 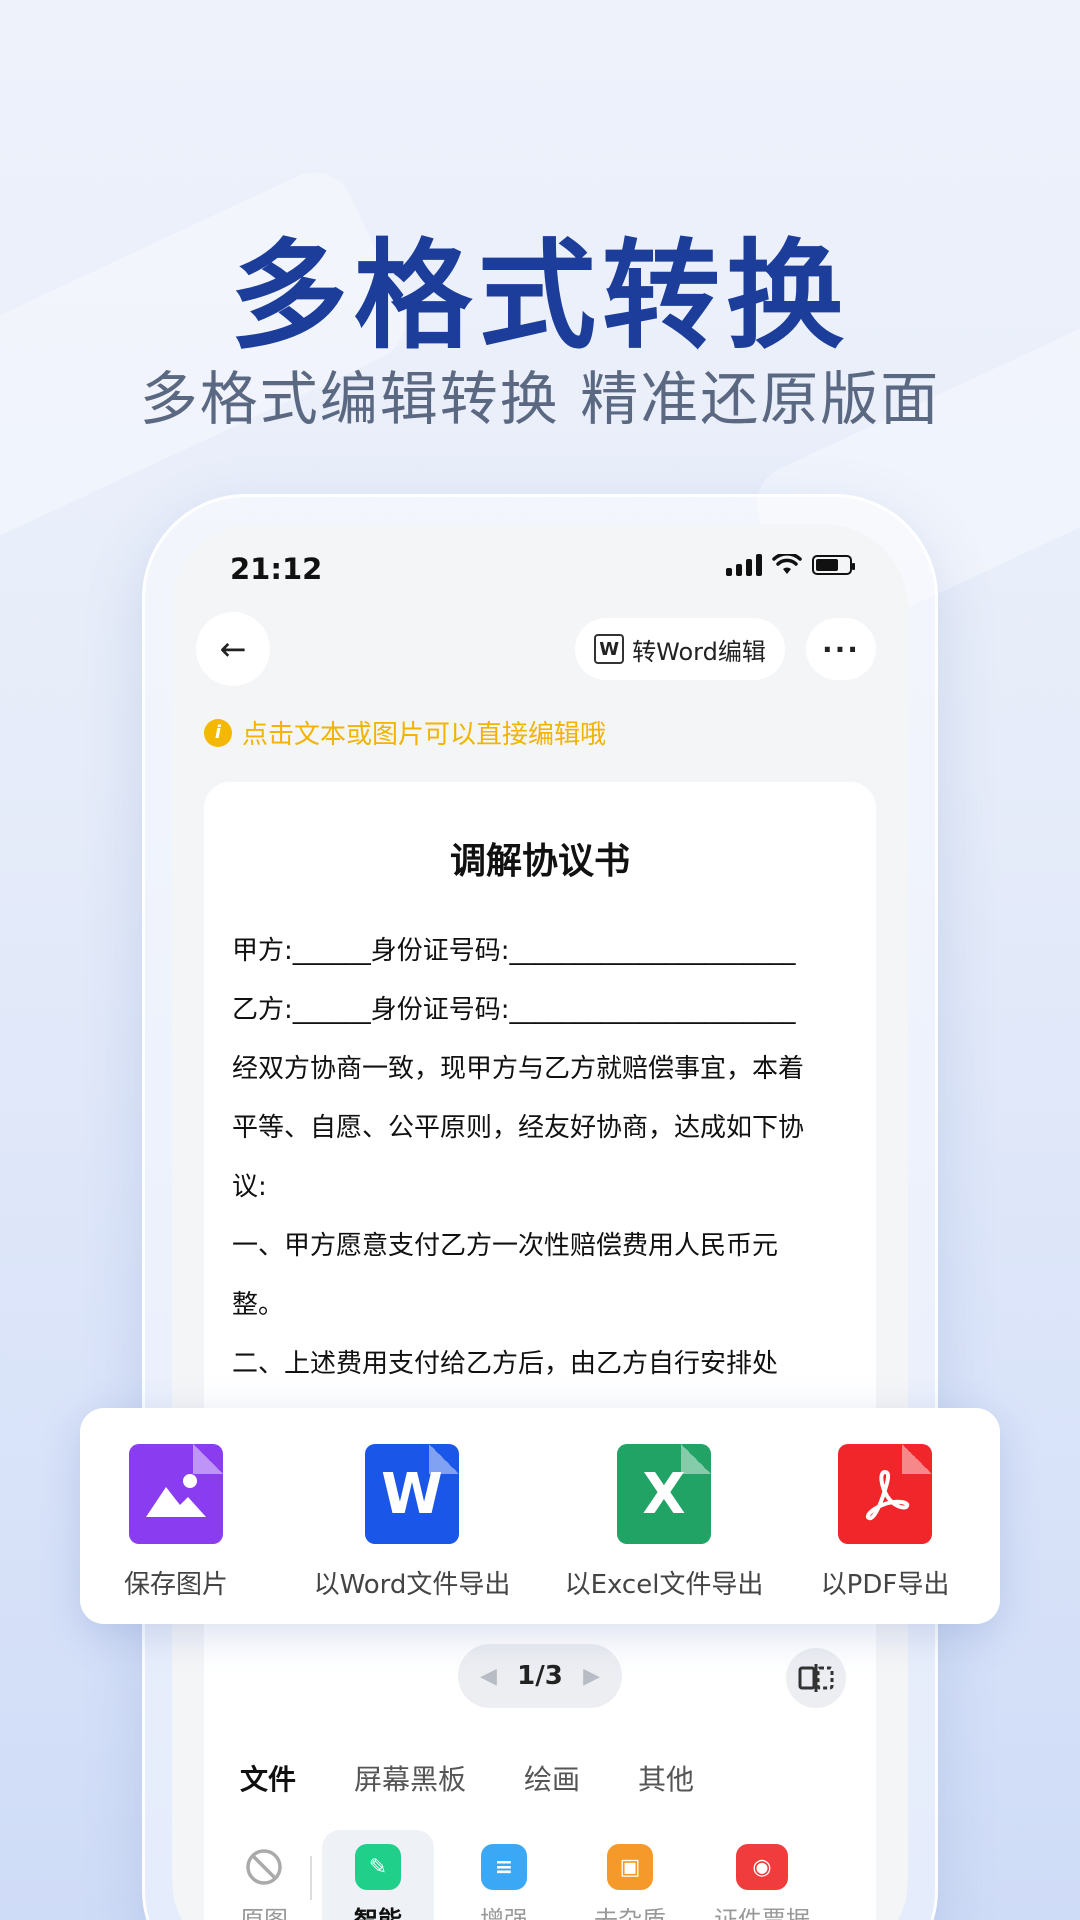 I want to click on export-pdf-option: 以PDF导出, so click(x=885, y=1522).